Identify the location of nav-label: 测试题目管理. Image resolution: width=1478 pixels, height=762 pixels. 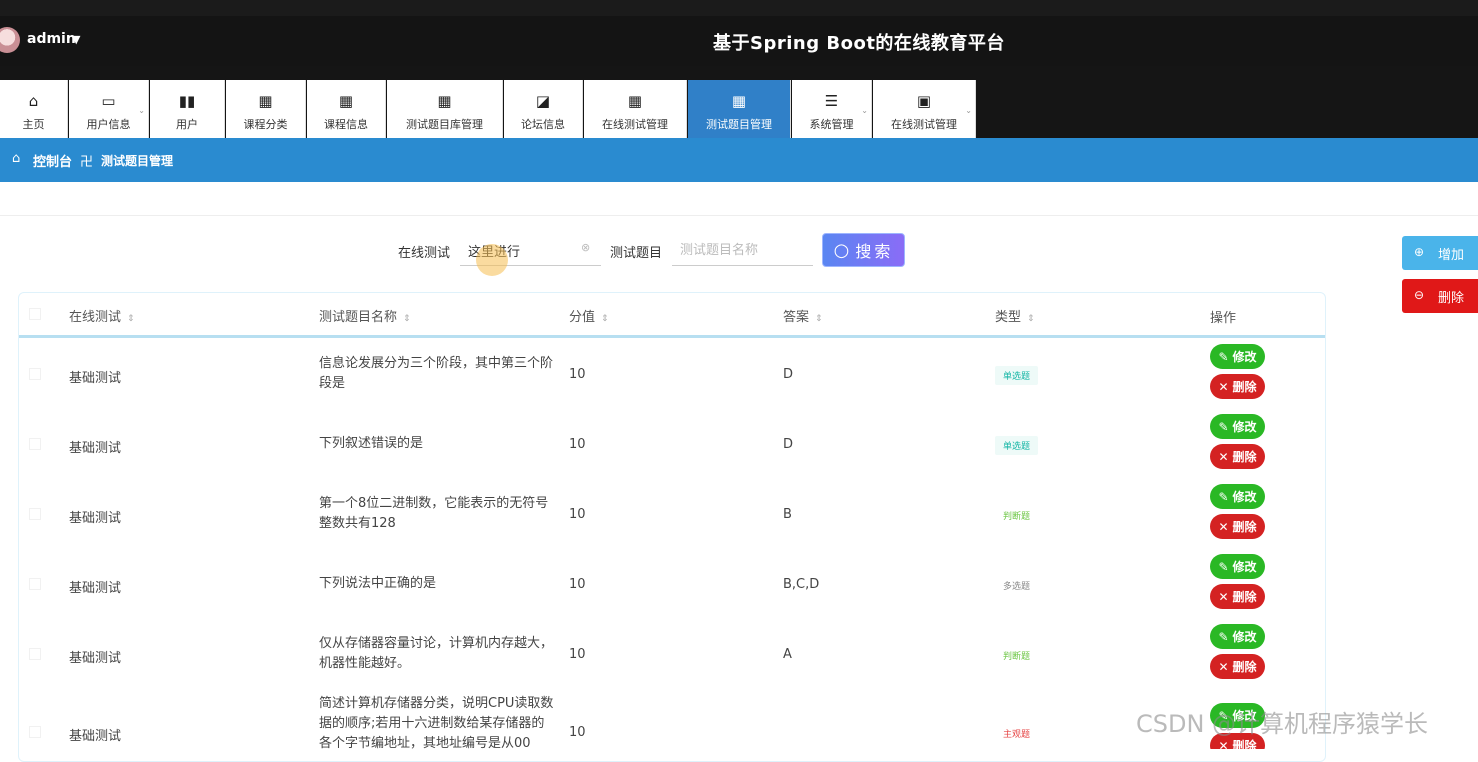
(739, 124).